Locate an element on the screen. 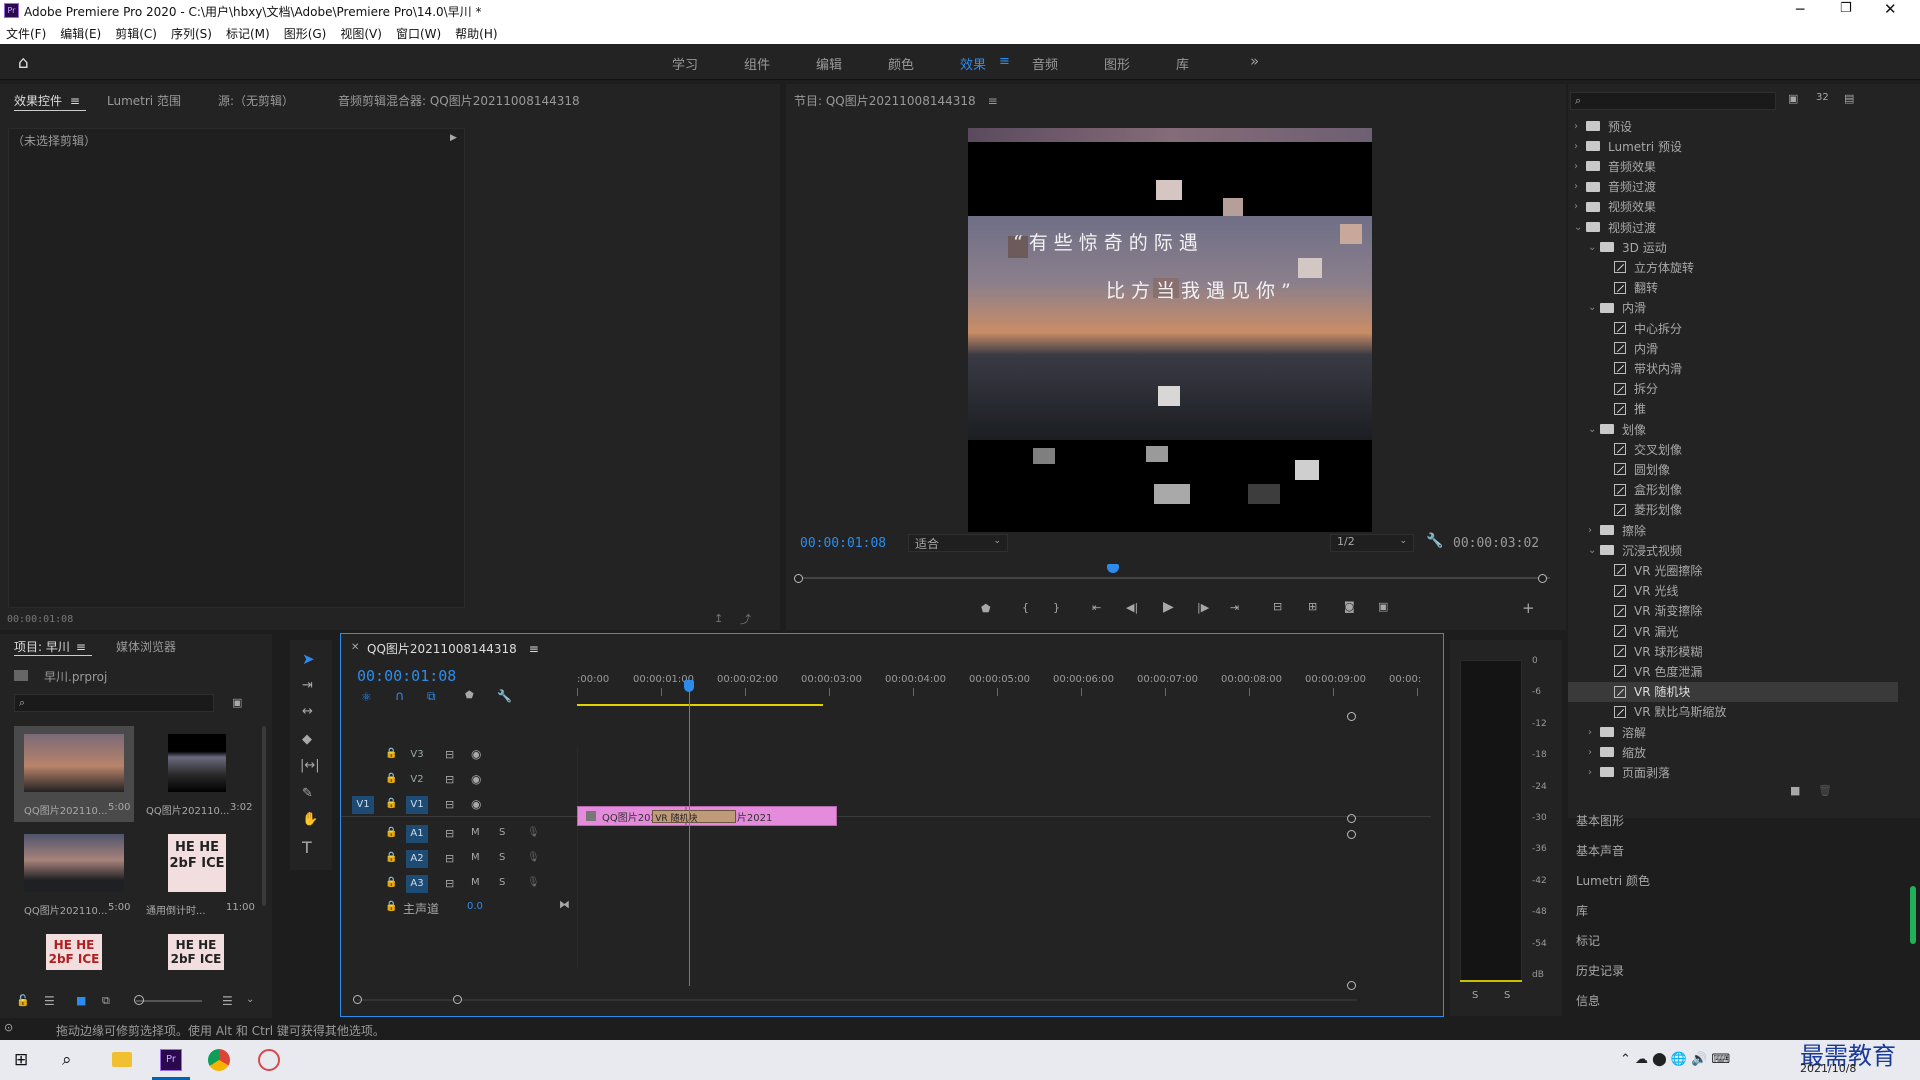 This screenshot has width=1920, height=1080. tab-audio-clip-mixer: 音频剪辑混合器: QQ图片20211008144318 is located at coordinates (459, 100).